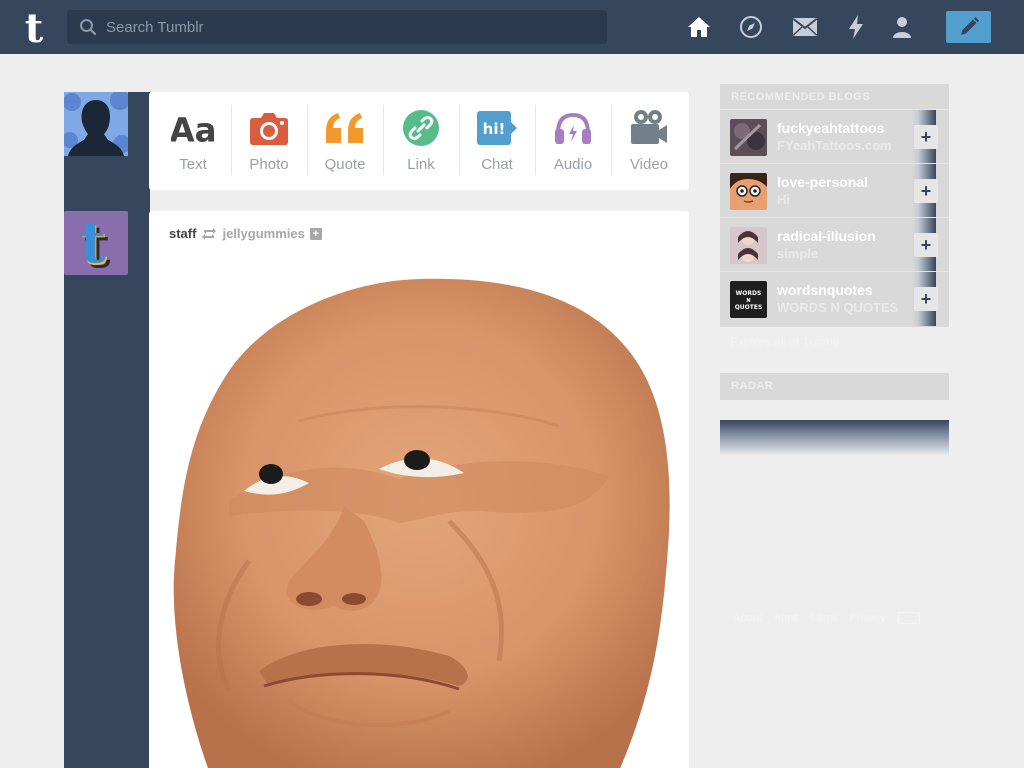 The height and width of the screenshot is (768, 1024). What do you see at coordinates (747, 618) in the screenshot?
I see `footer-link-about: About` at bounding box center [747, 618].